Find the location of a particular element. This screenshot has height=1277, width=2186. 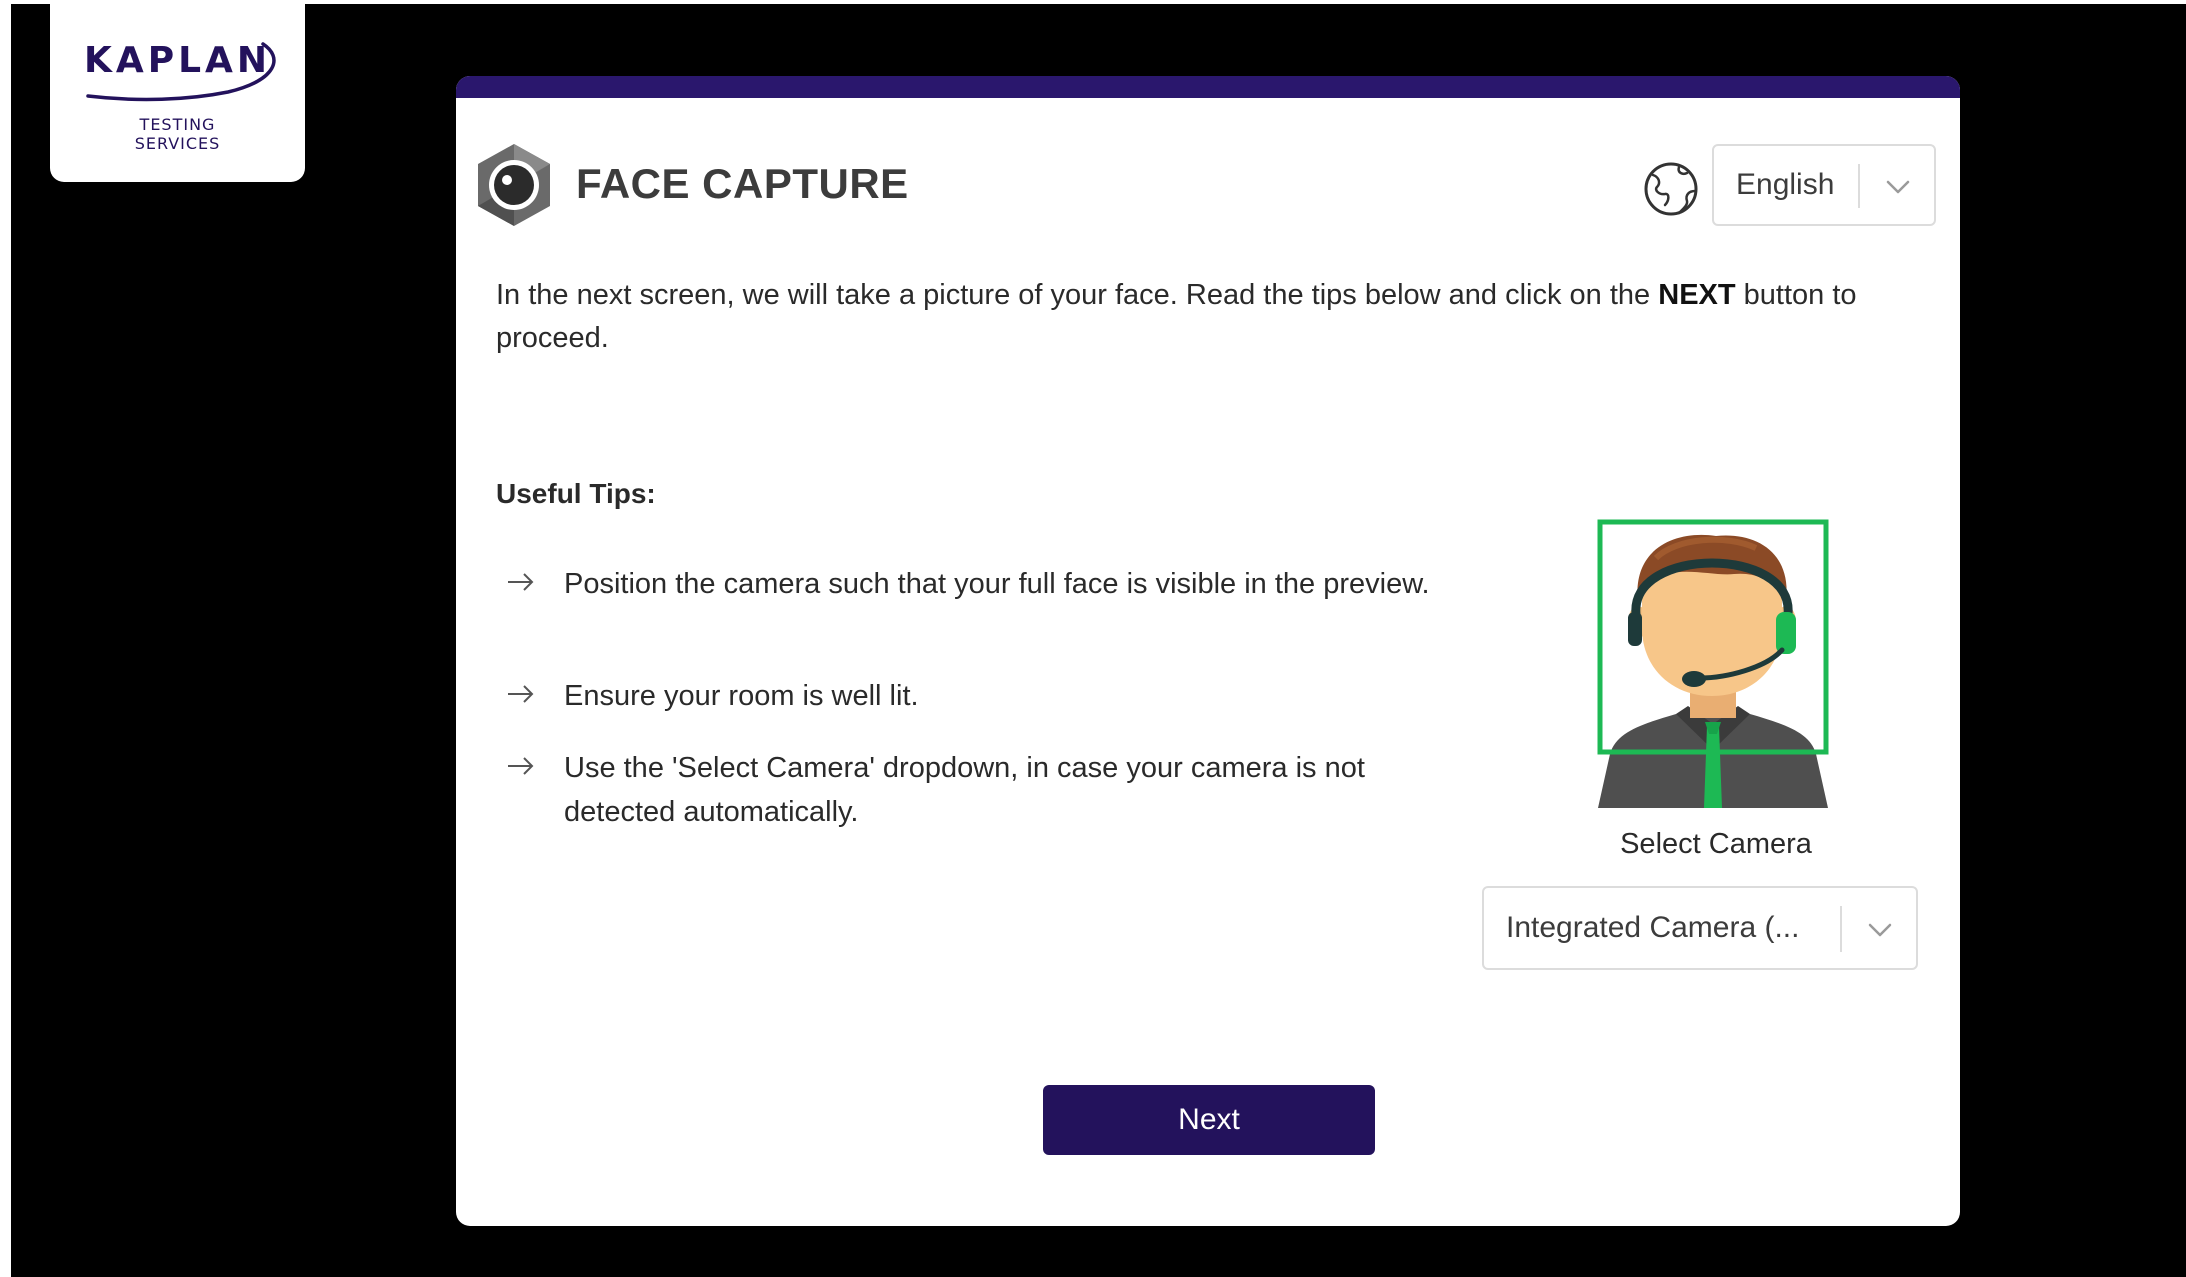

language-dropdown: English is located at coordinates (1824, 185).